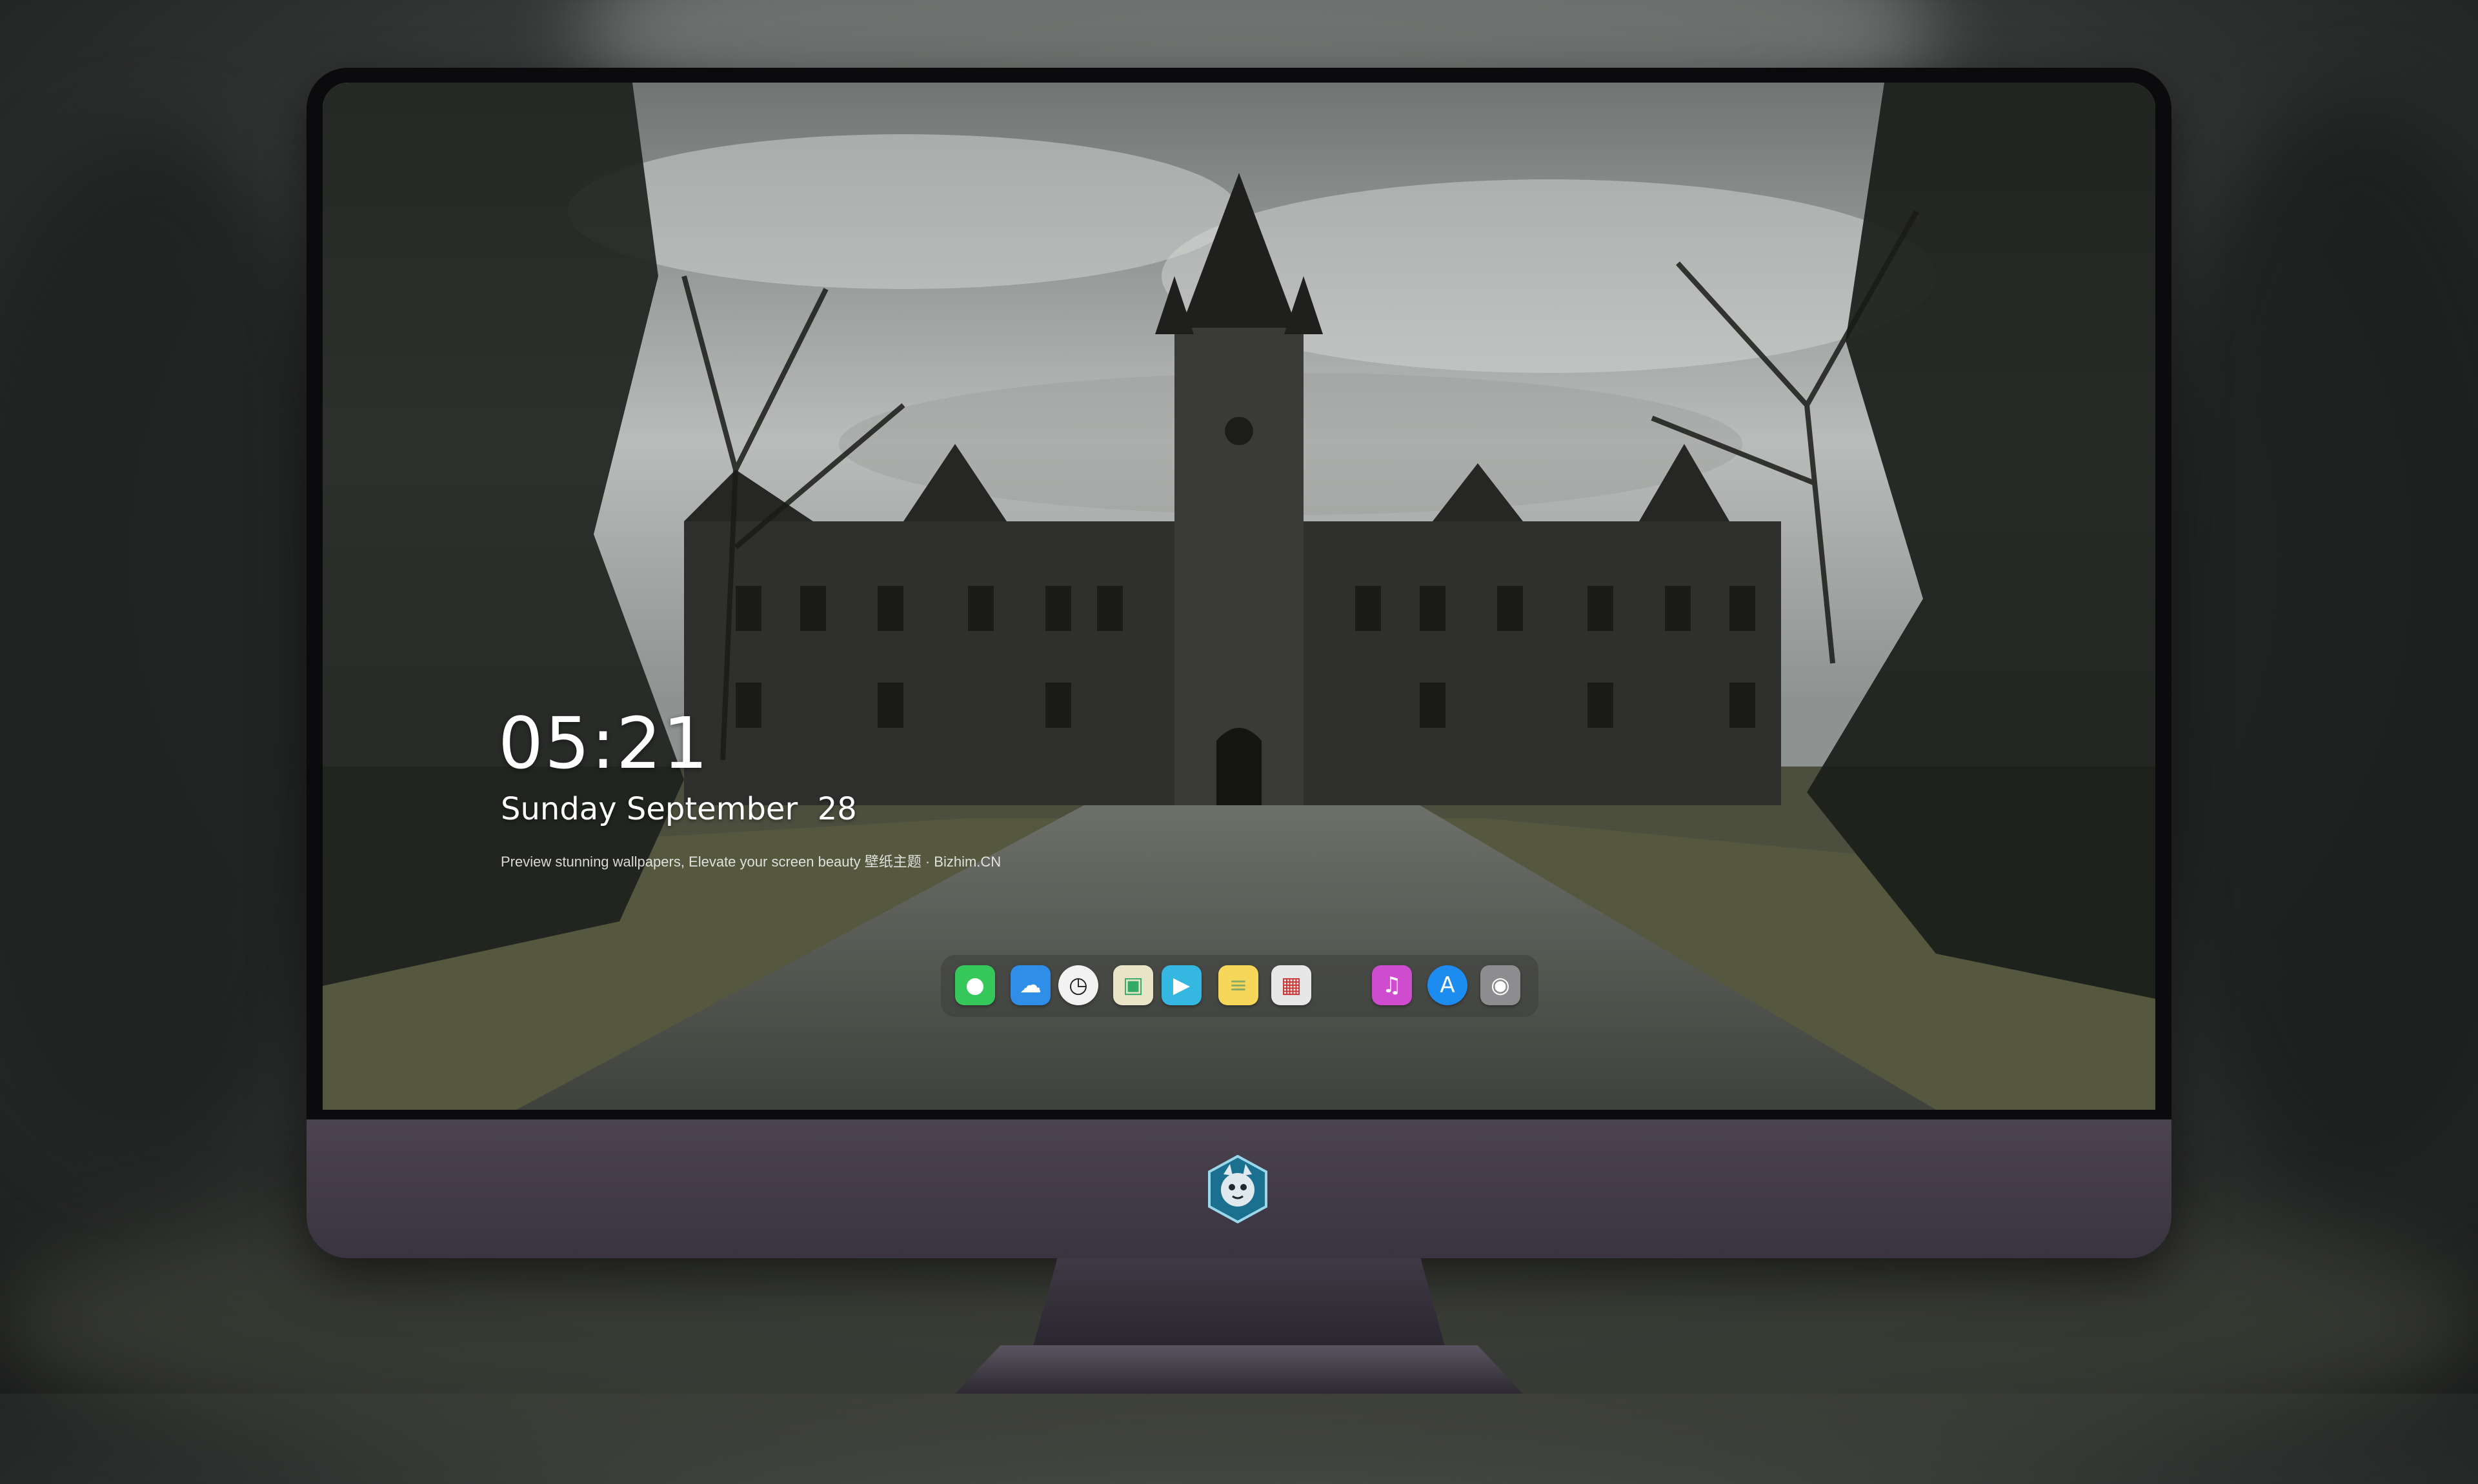 The width and height of the screenshot is (2478, 1484). Describe the element at coordinates (1239, 1370) in the screenshot. I see `monitor-stand-base` at that location.